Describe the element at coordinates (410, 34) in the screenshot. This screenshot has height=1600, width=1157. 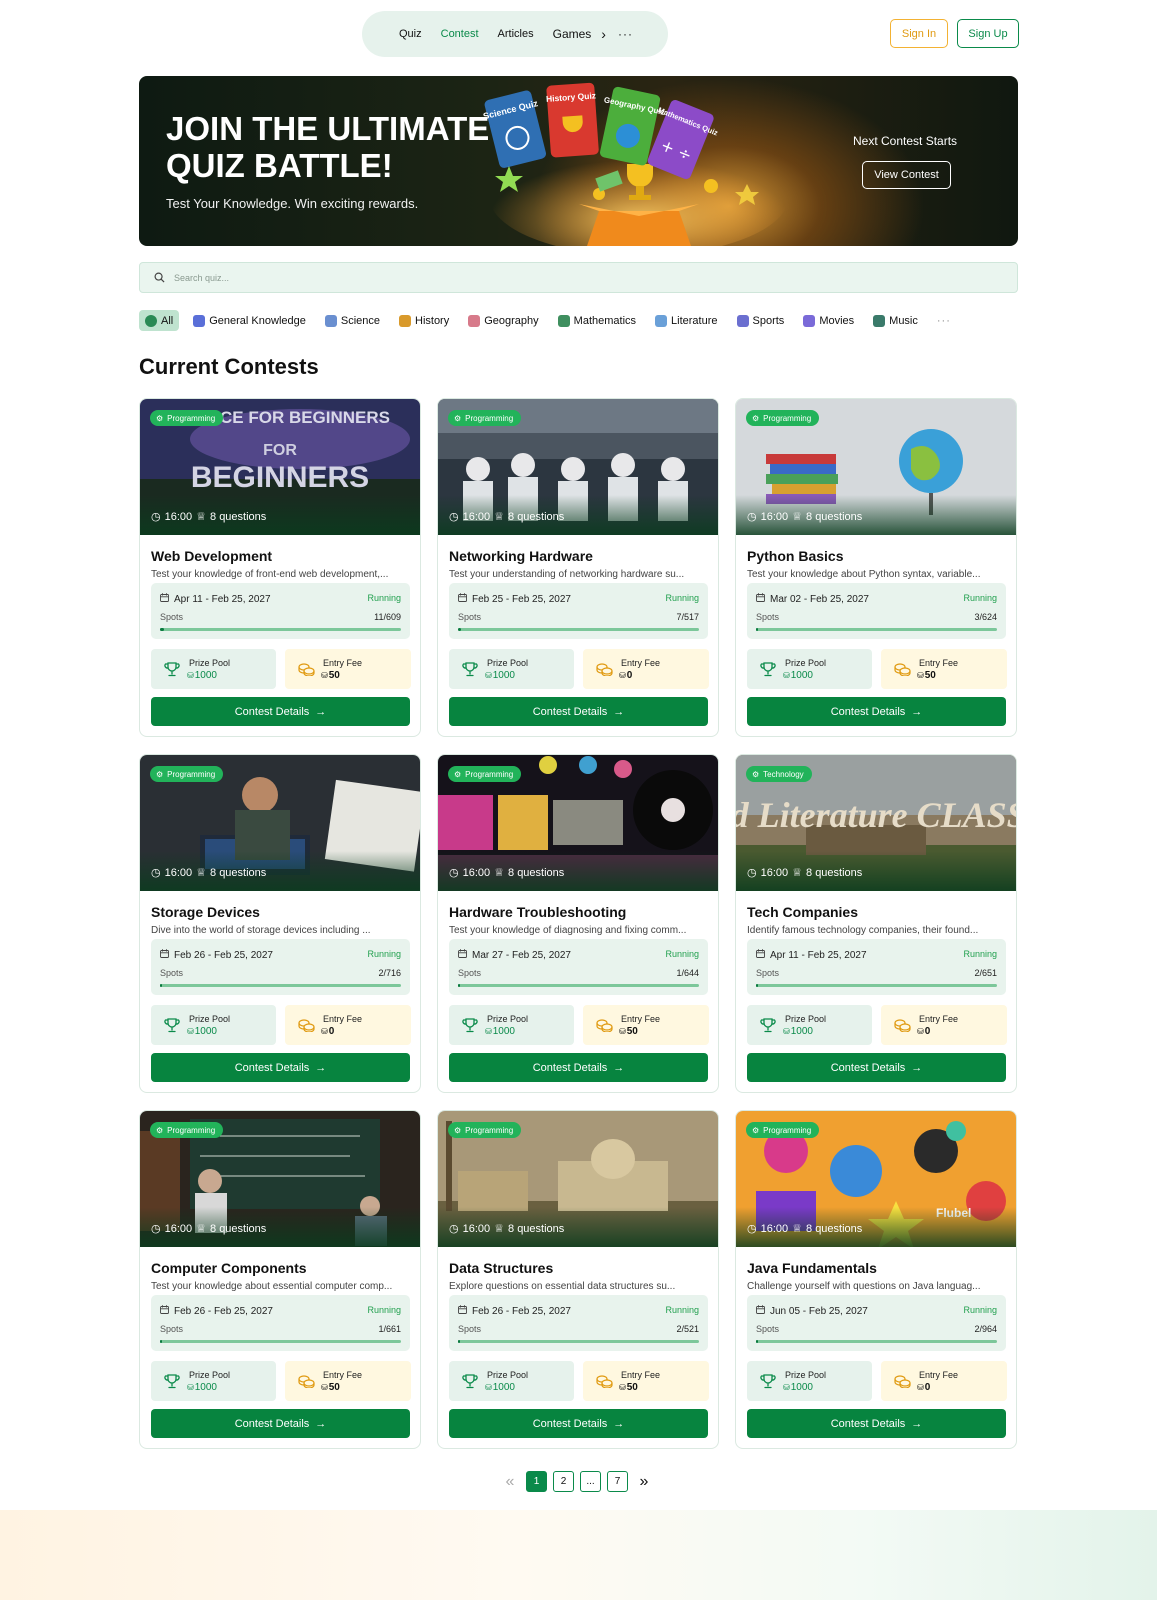
I see `nav-quiz: Quiz` at that location.